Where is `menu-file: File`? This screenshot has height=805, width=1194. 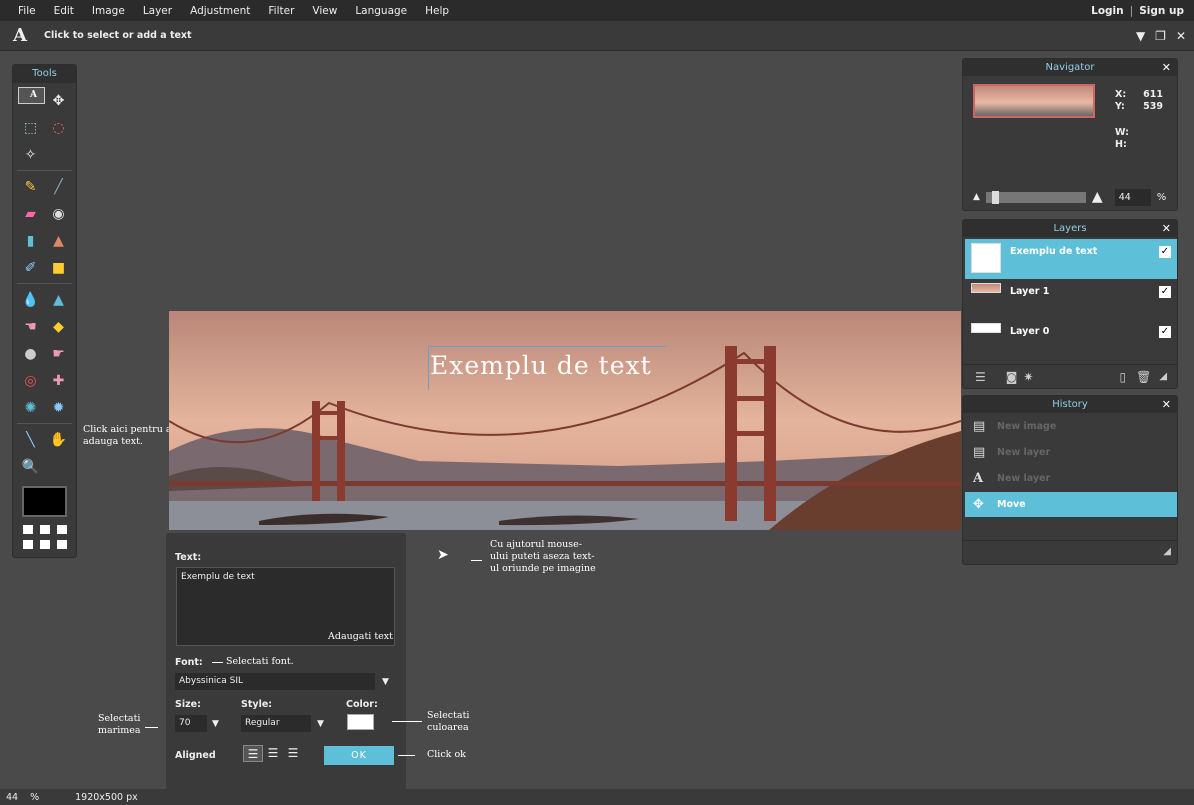
menu-file: File is located at coordinates (22, 11).